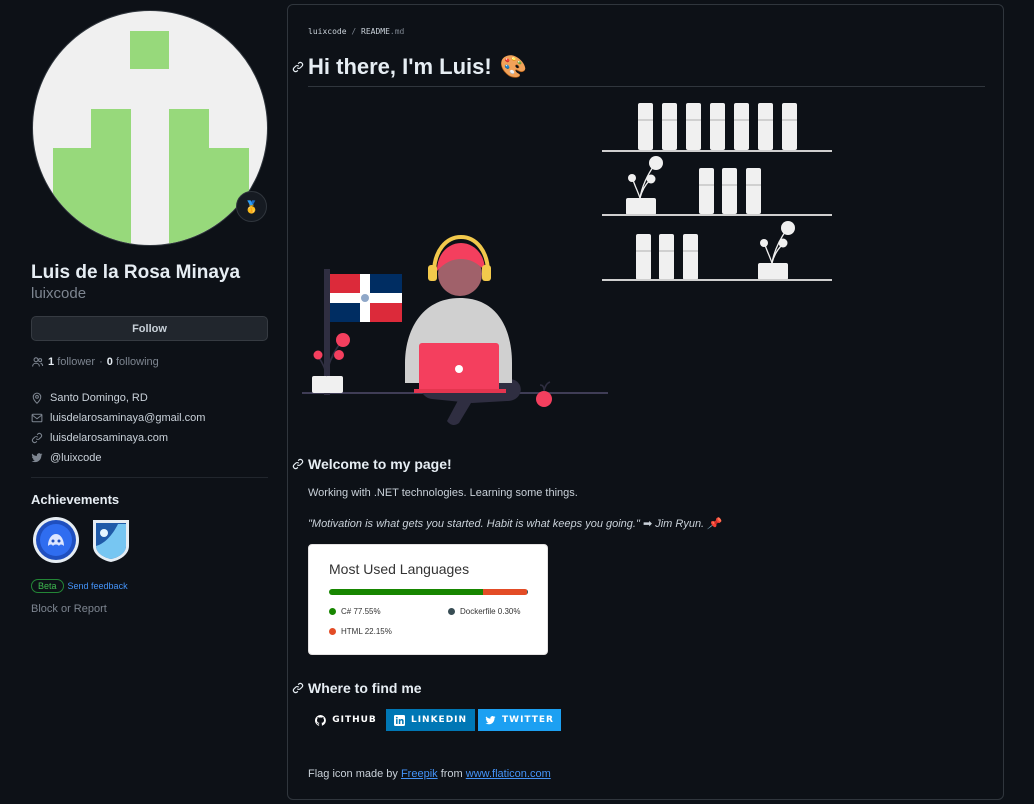 This screenshot has width=1034, height=804. I want to click on quote-author: Jim Ryun., so click(680, 524).